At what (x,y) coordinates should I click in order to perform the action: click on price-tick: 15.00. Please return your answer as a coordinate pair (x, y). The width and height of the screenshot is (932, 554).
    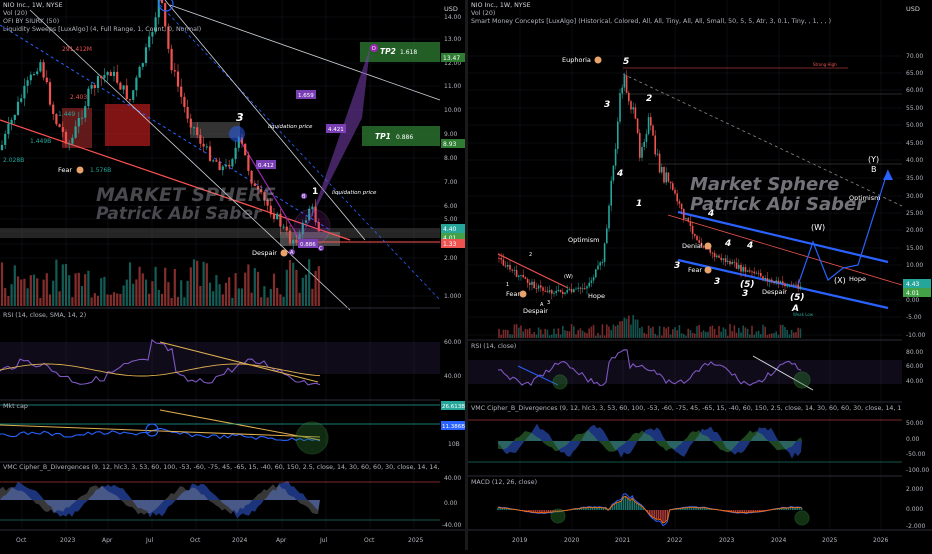
    Looking at the image, I should click on (914, 248).